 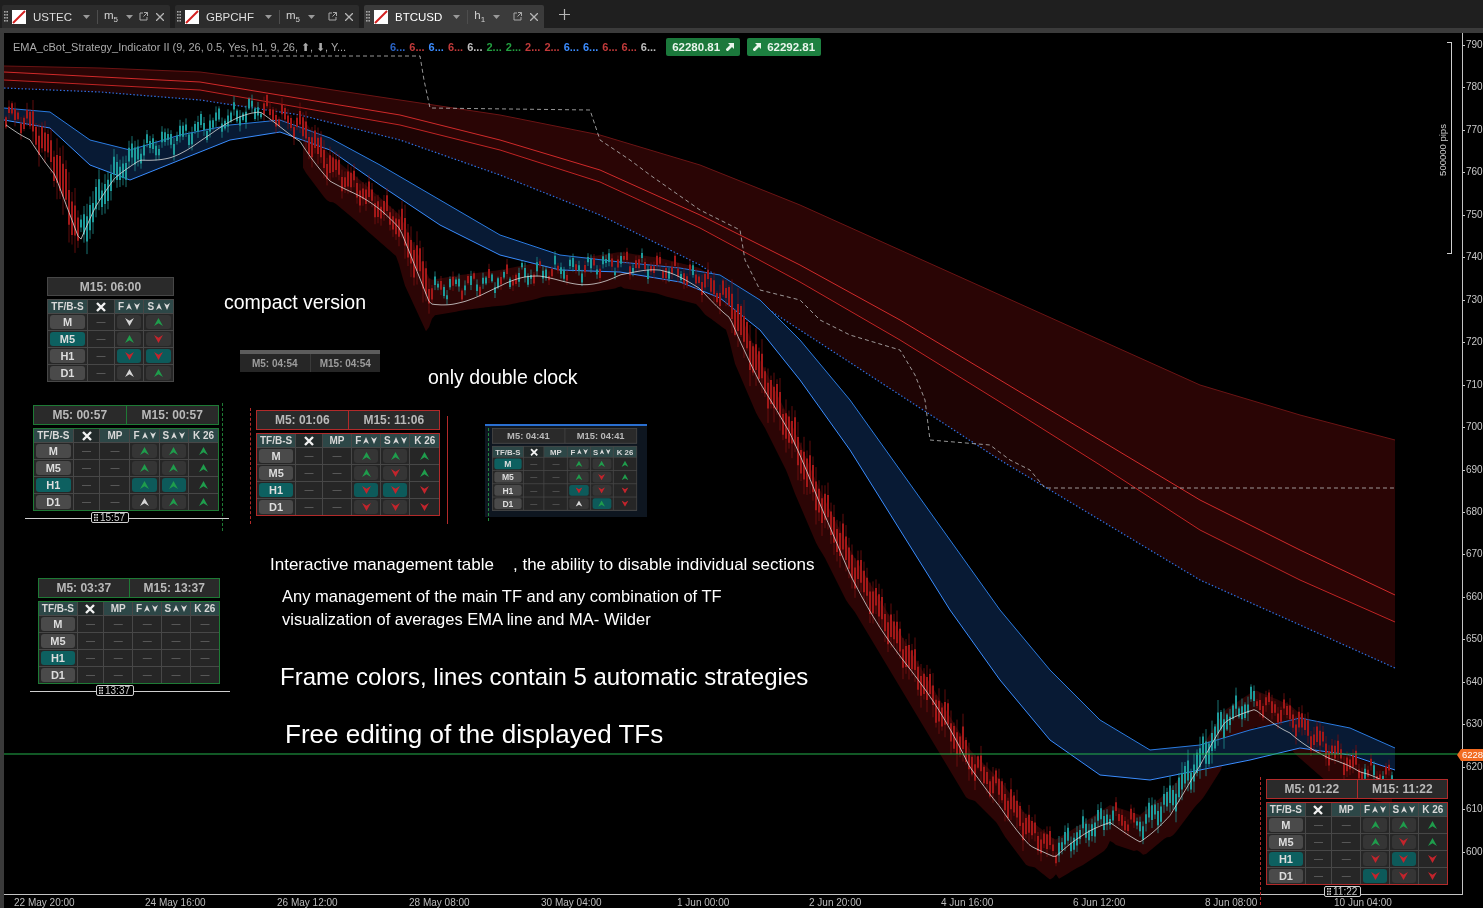 I want to click on time-label: 6 Jun 12:00, so click(x=1099, y=903).